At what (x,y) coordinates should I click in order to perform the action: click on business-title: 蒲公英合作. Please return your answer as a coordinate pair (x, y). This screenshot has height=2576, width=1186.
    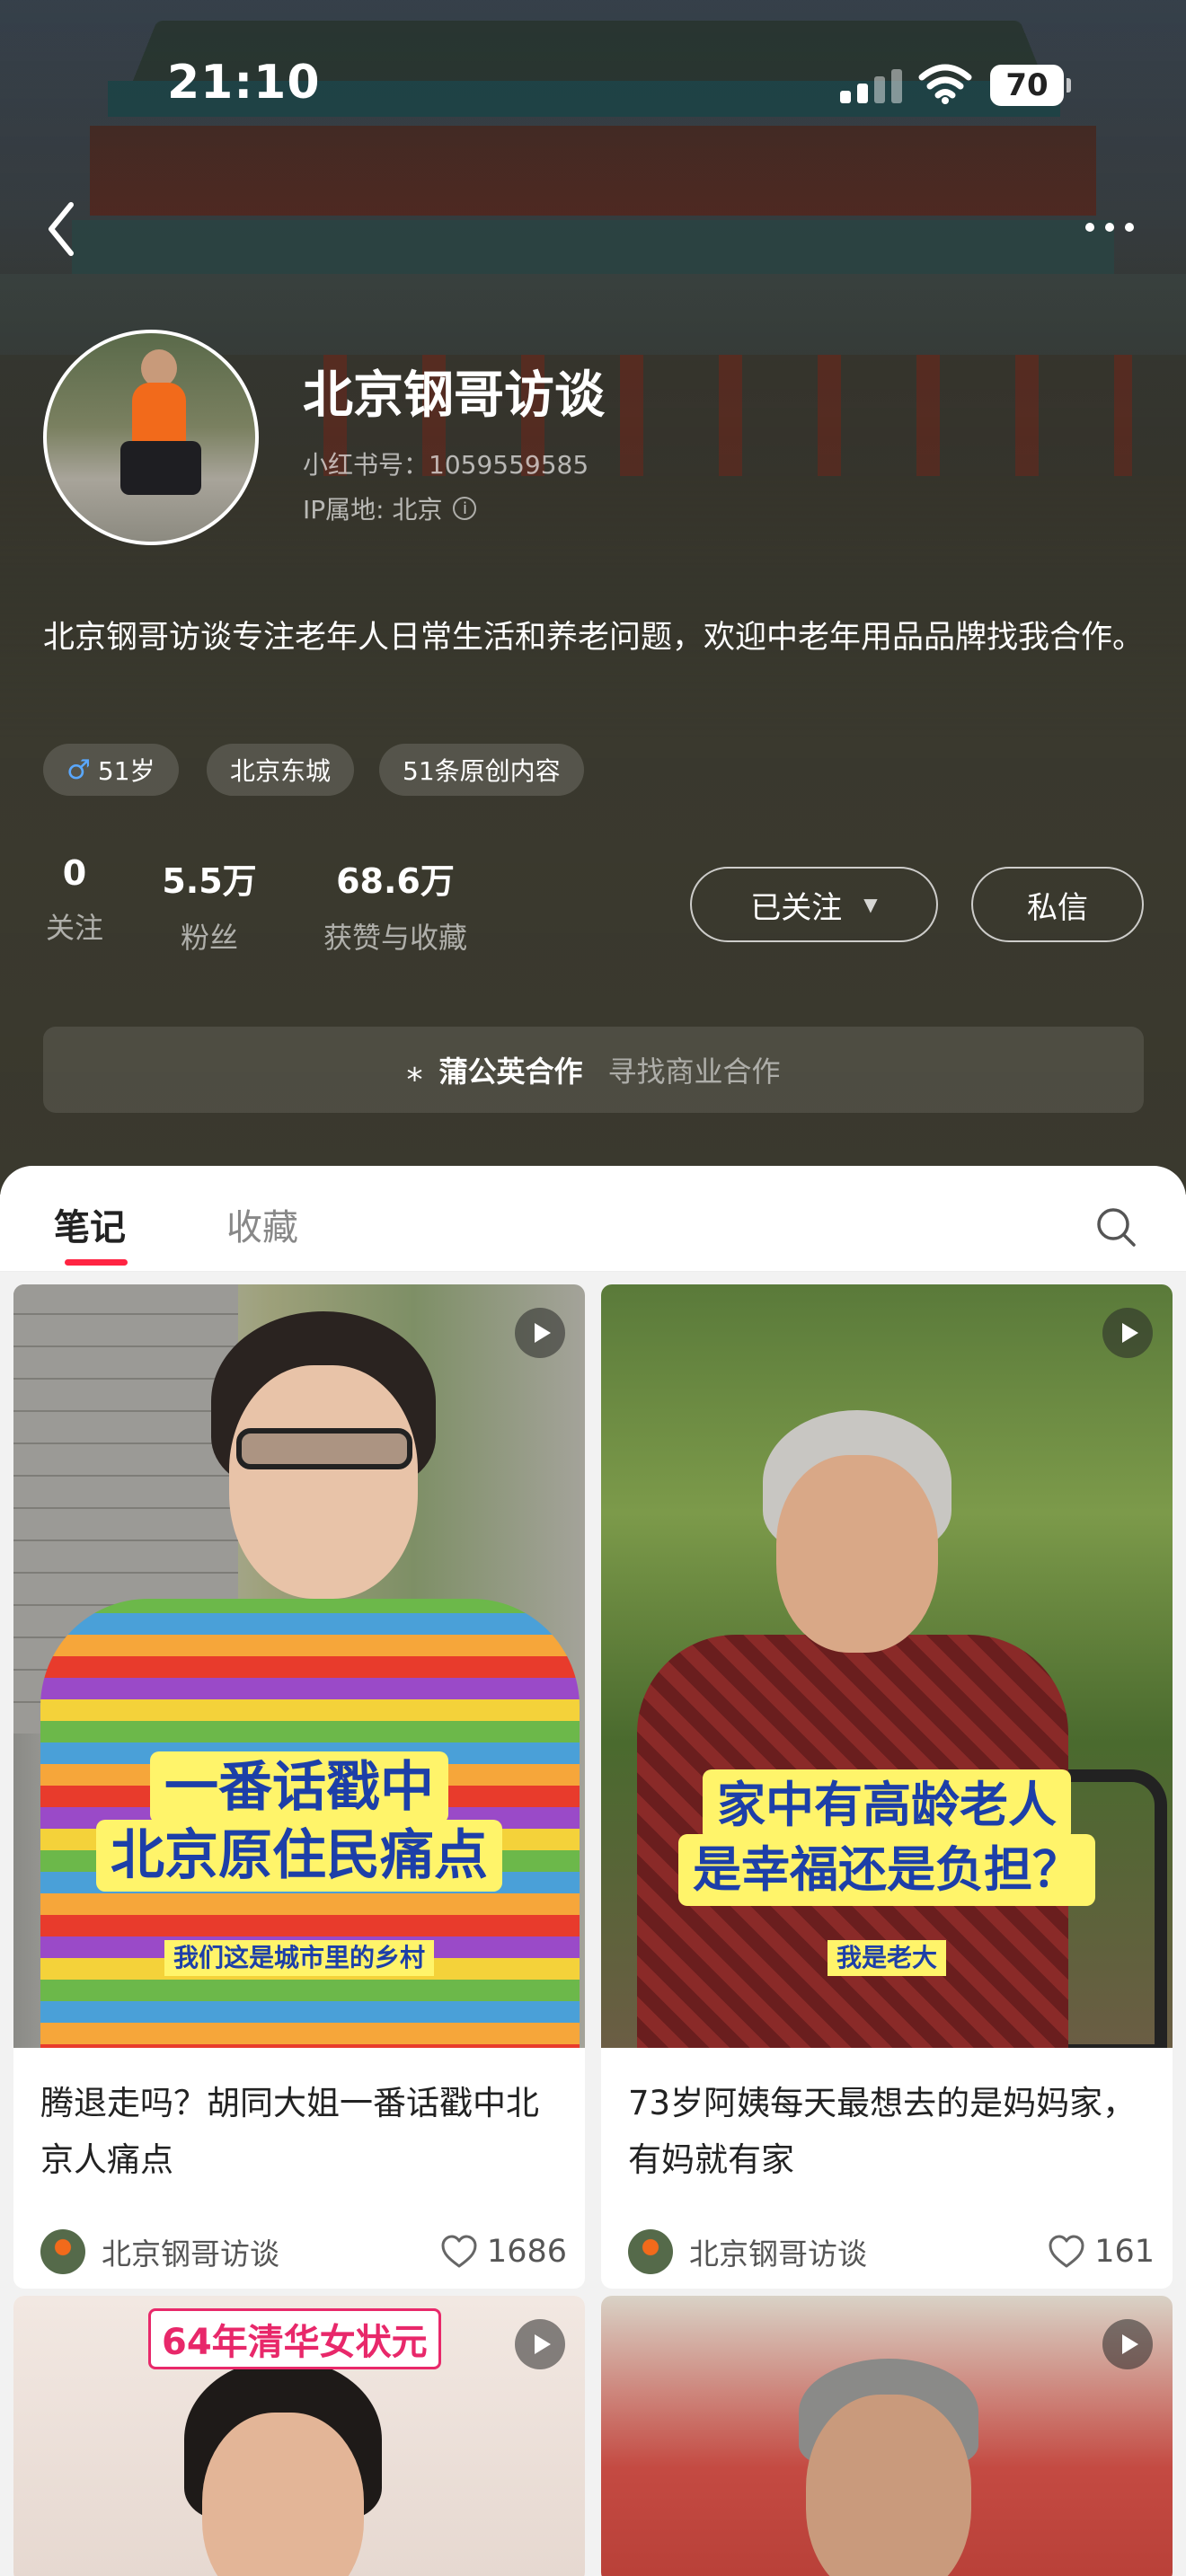
    Looking at the image, I should click on (510, 1071).